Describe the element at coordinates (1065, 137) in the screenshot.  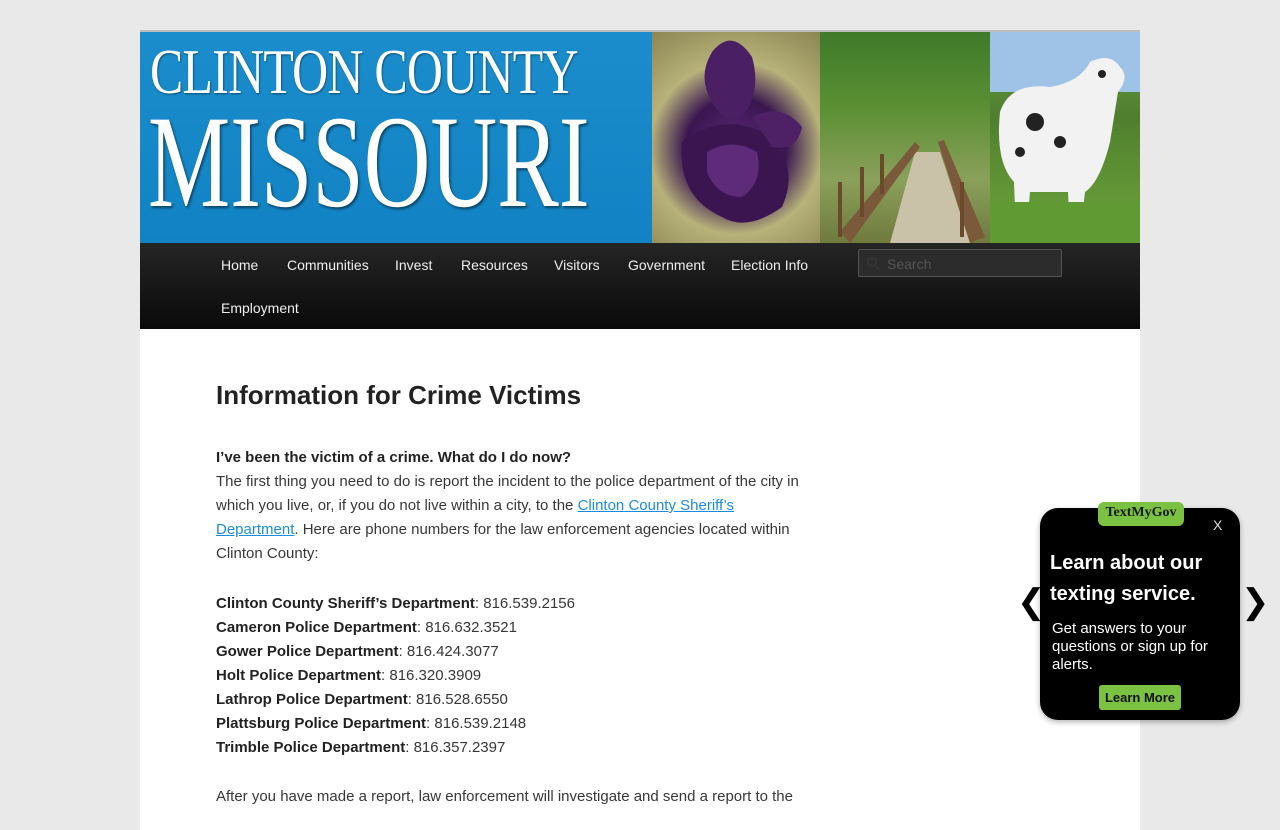
I see `banner-cow-photo` at that location.